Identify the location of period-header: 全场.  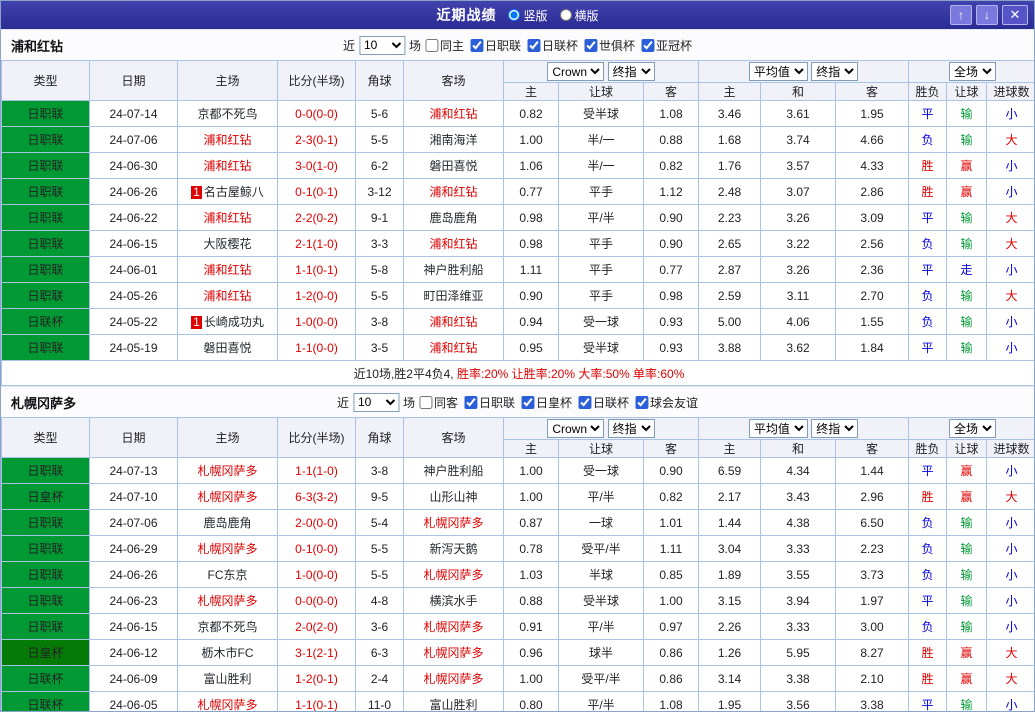
(971, 71).